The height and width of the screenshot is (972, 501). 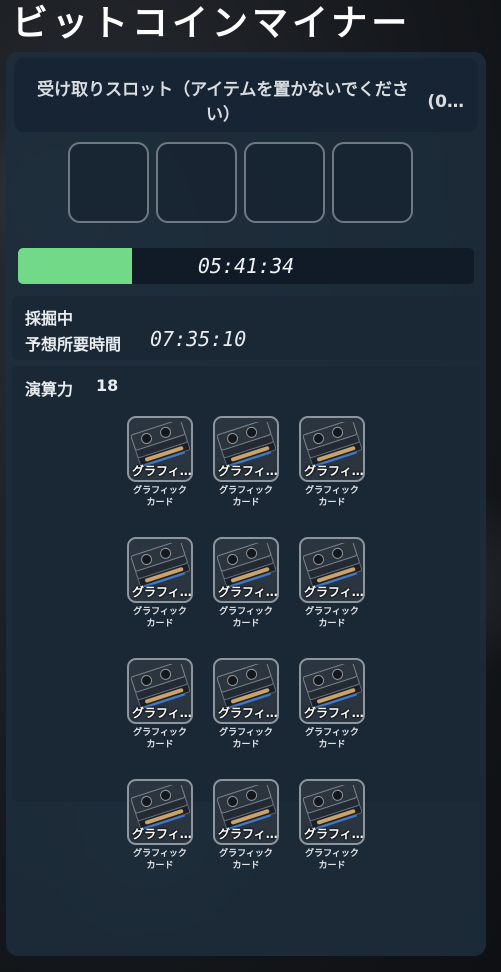 What do you see at coordinates (49, 389) in the screenshot?
I see `power-label: 演算力` at bounding box center [49, 389].